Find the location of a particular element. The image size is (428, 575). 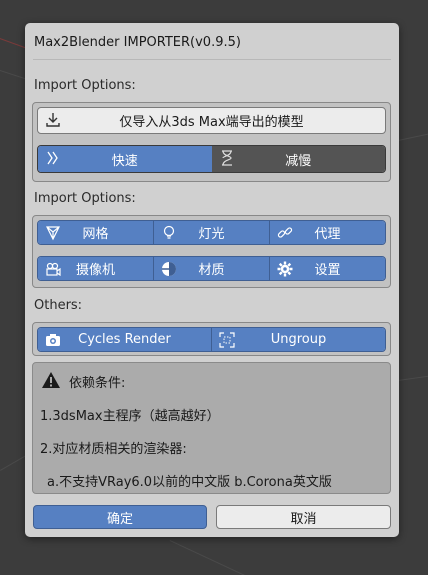

light-button: 灯光 is located at coordinates (212, 232).